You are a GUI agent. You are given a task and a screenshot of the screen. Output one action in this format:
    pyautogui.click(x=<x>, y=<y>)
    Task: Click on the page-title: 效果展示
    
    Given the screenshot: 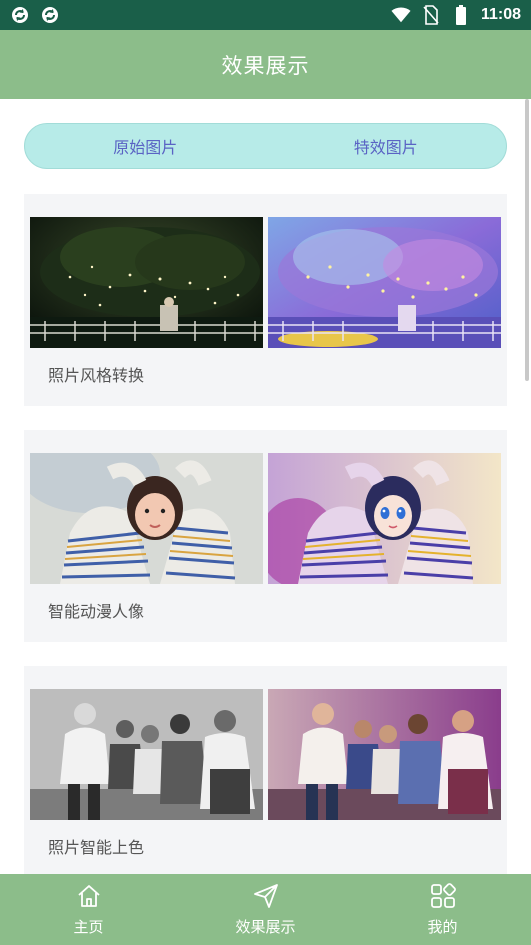 What is the action you would take?
    pyautogui.click(x=265, y=65)
    